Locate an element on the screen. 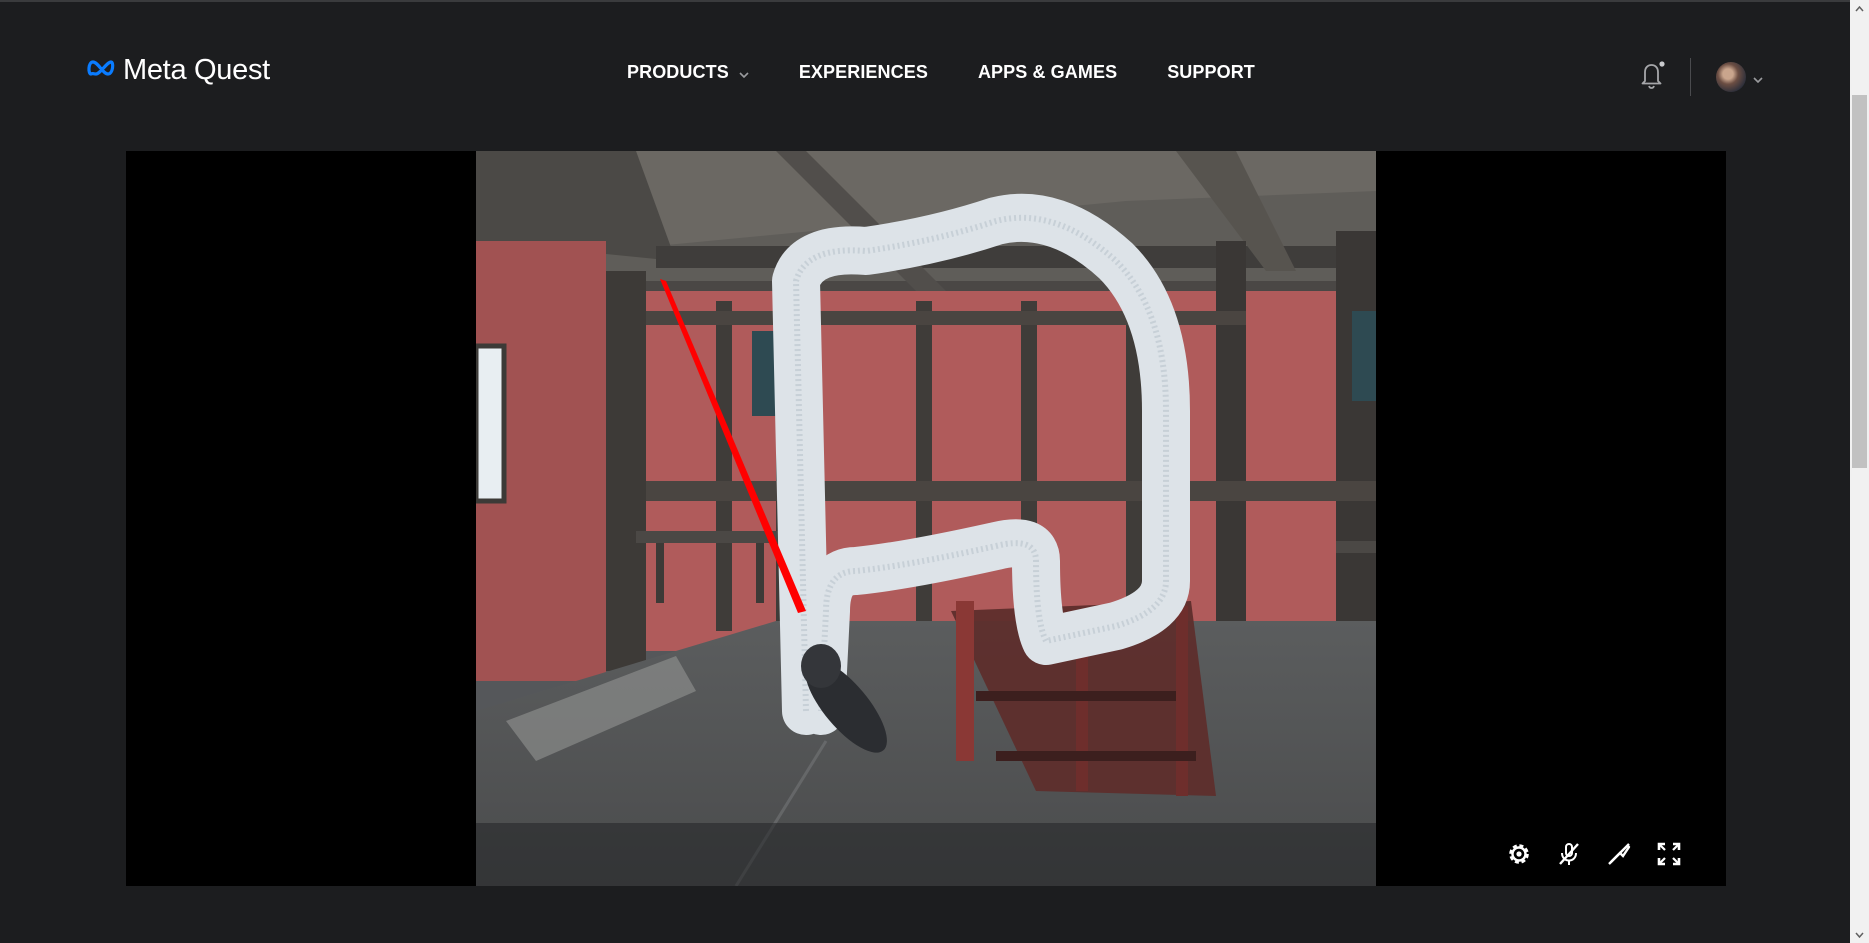  mic-off-icon is located at coordinates (1569, 854).